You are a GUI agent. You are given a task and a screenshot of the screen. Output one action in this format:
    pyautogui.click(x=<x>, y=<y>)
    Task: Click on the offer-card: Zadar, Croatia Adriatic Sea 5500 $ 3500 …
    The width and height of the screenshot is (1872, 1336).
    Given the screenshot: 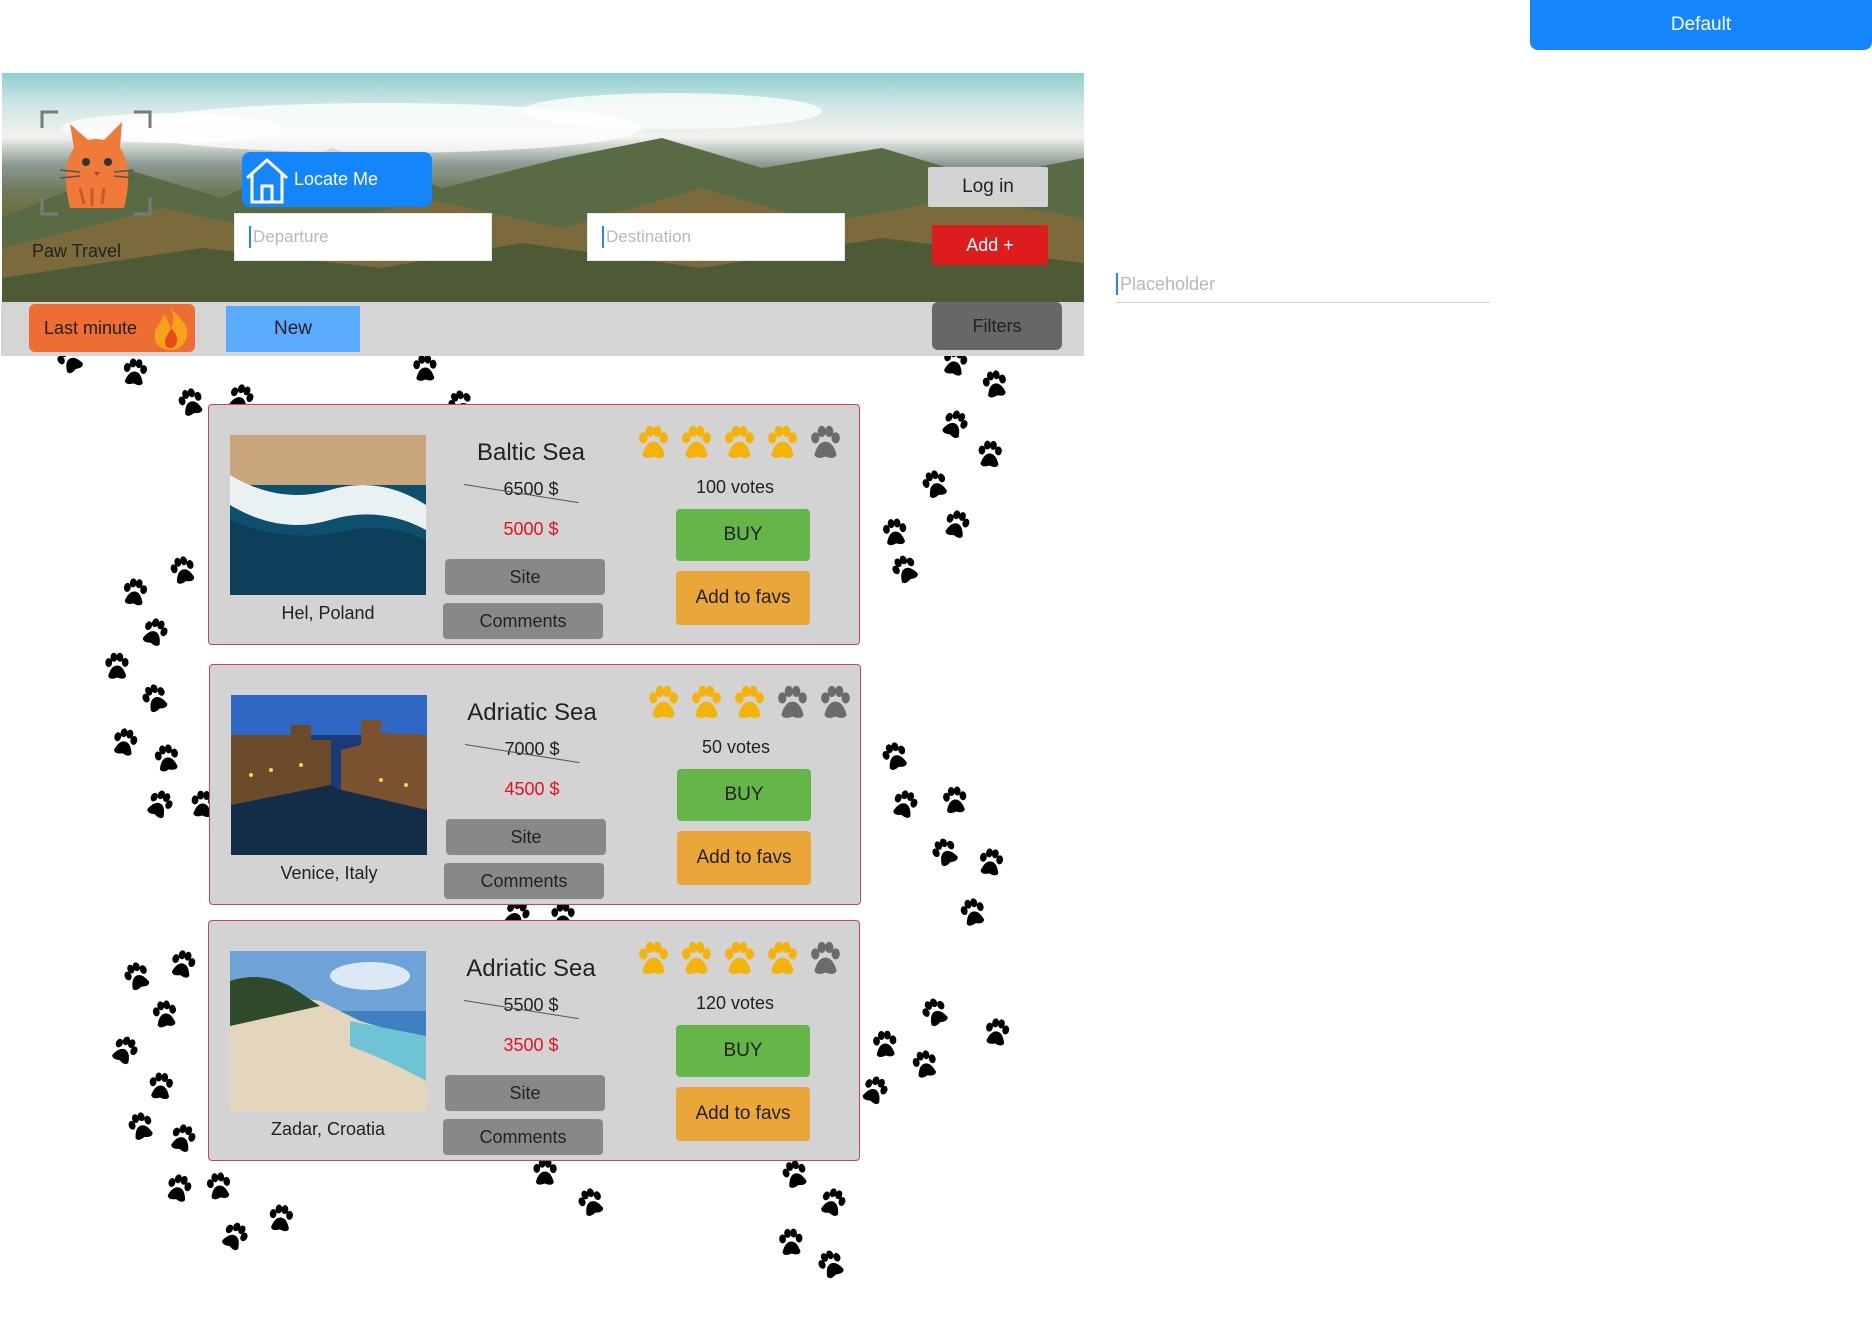 What is the action you would take?
    pyautogui.click(x=534, y=1040)
    